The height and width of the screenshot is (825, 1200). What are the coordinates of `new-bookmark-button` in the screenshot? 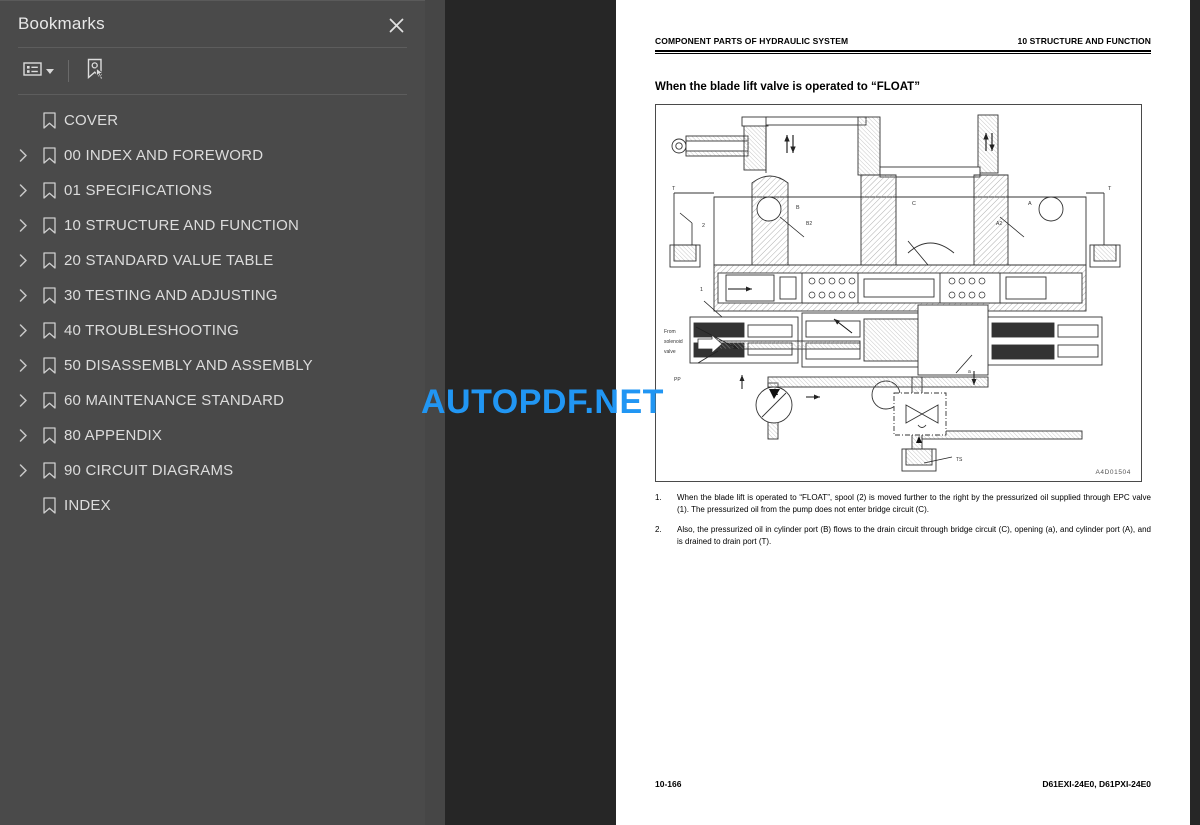 It's located at (95, 71).